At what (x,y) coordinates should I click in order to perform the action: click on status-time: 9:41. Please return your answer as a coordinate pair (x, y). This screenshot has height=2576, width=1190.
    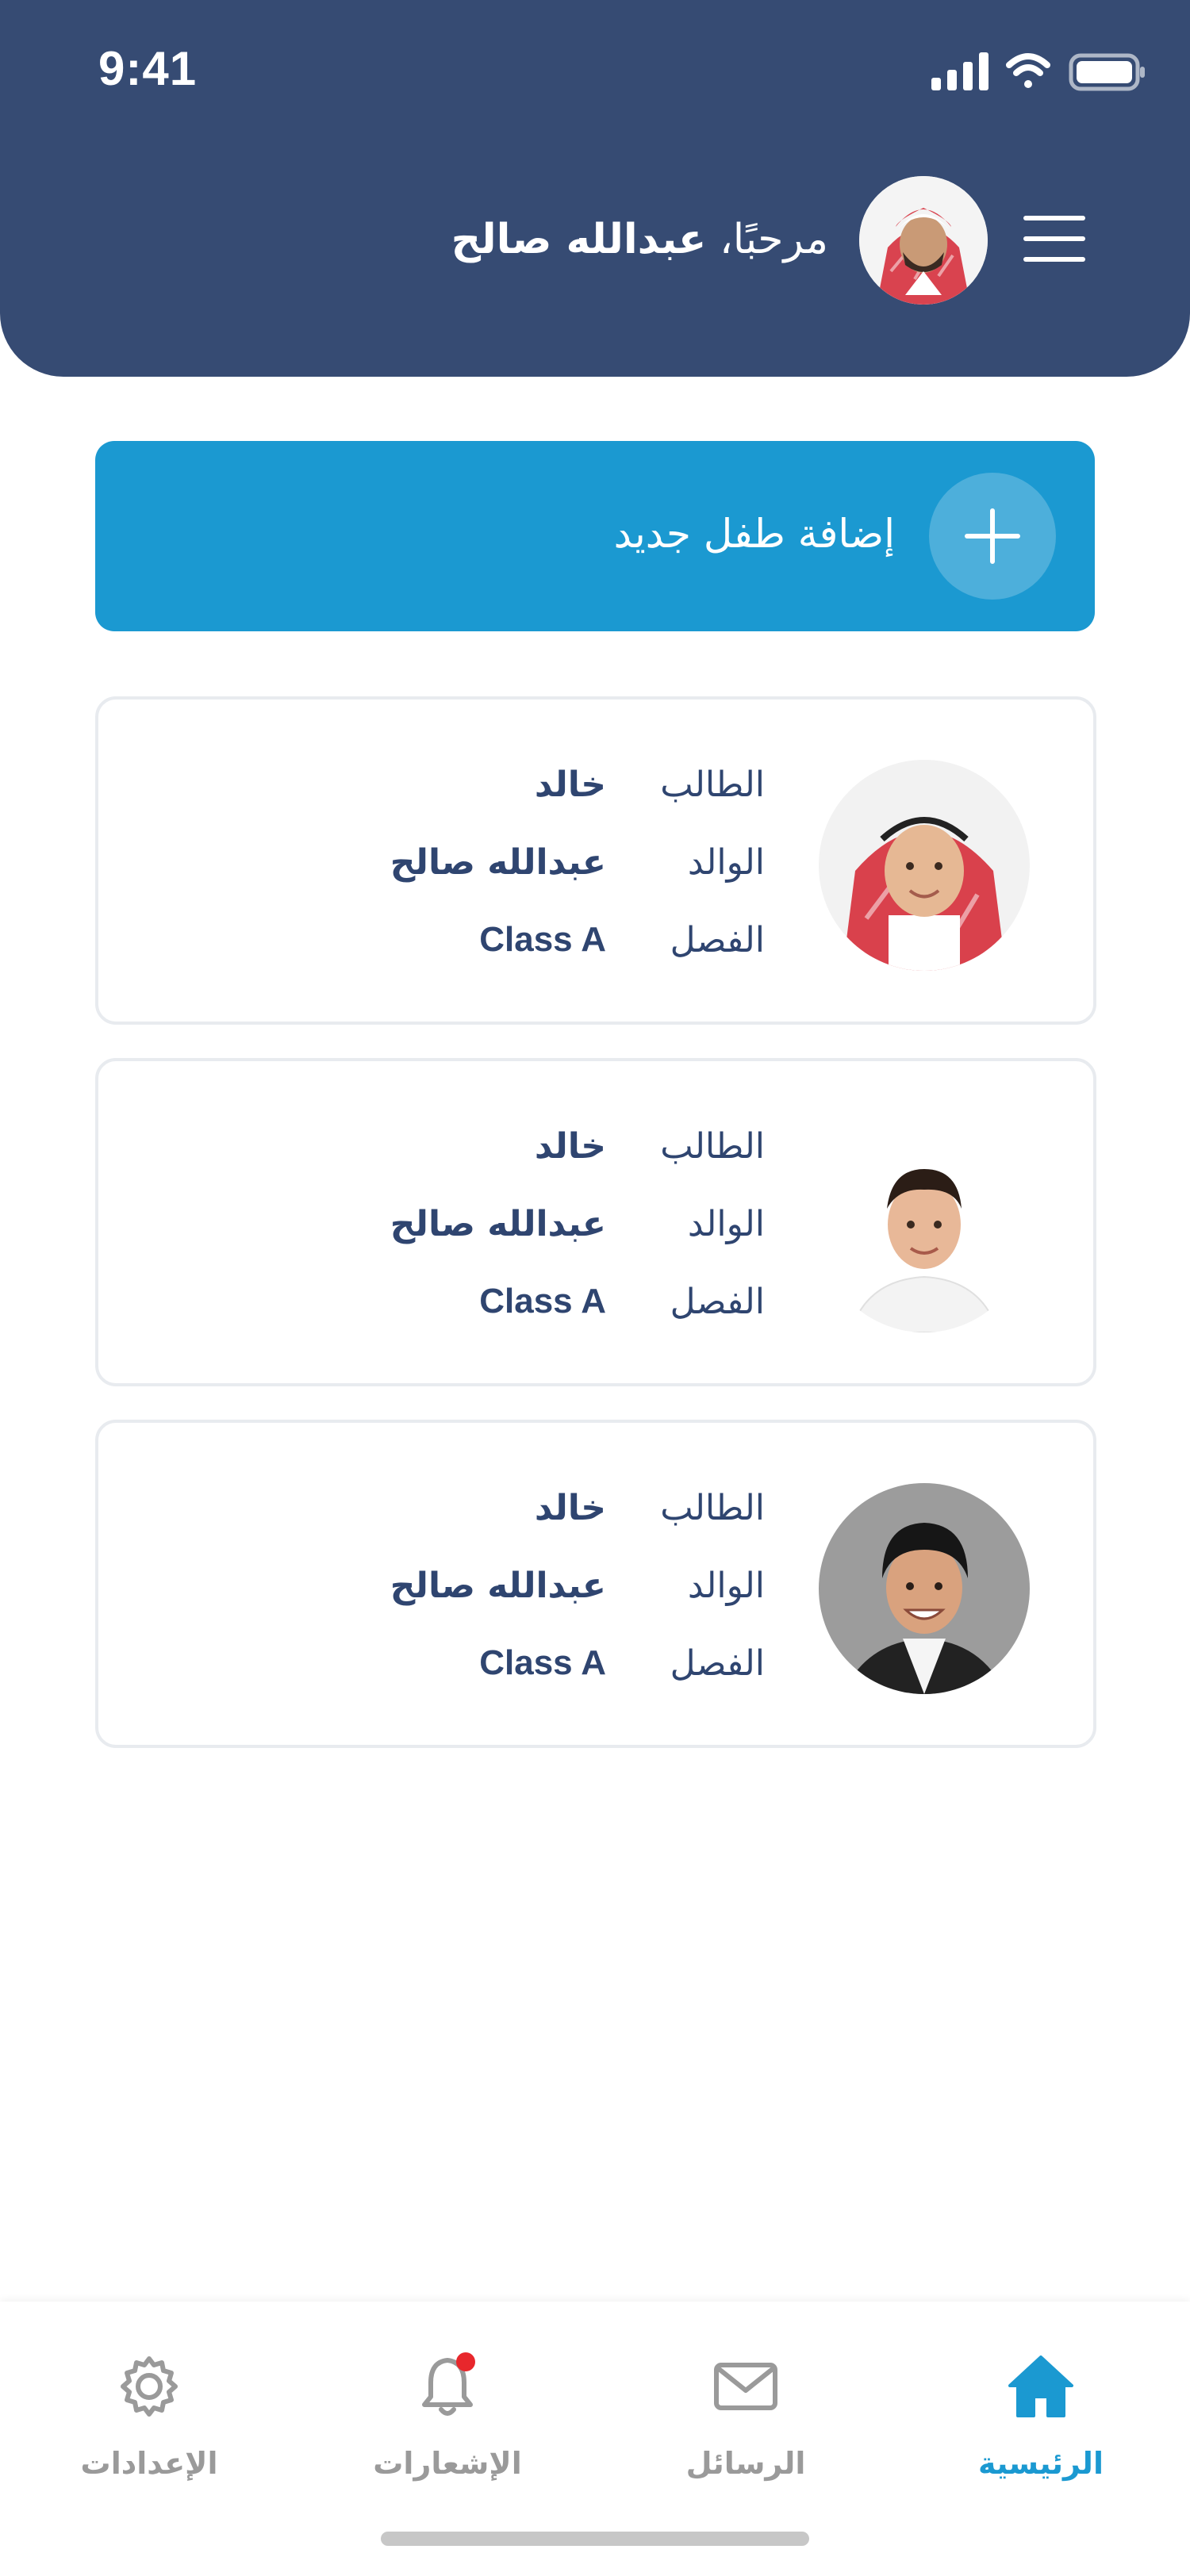
    Looking at the image, I should click on (148, 69).